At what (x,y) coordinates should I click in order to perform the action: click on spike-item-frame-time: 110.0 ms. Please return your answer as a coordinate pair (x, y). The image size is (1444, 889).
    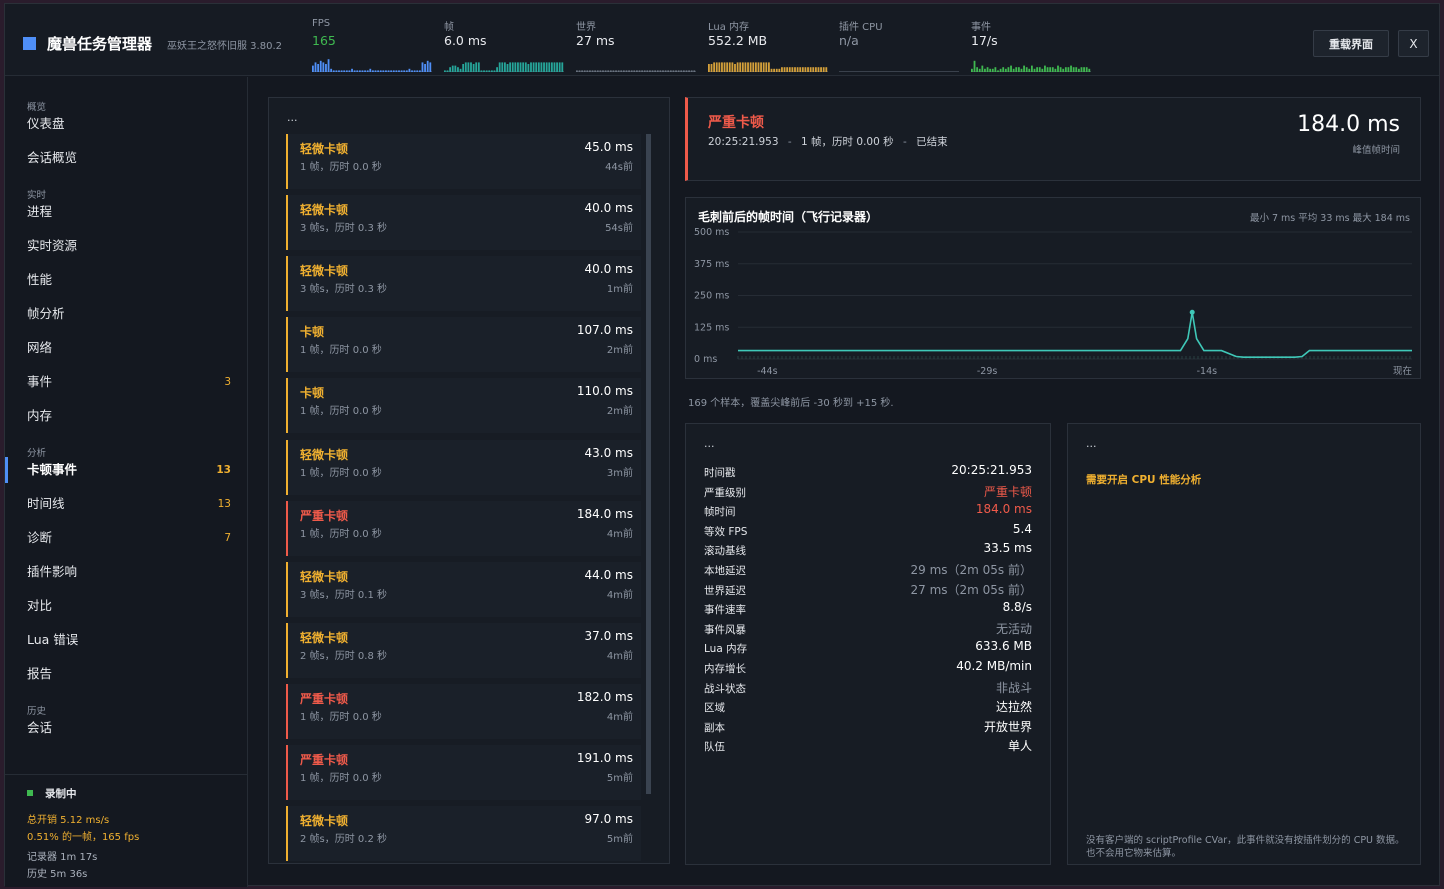
    Looking at the image, I should click on (604, 391).